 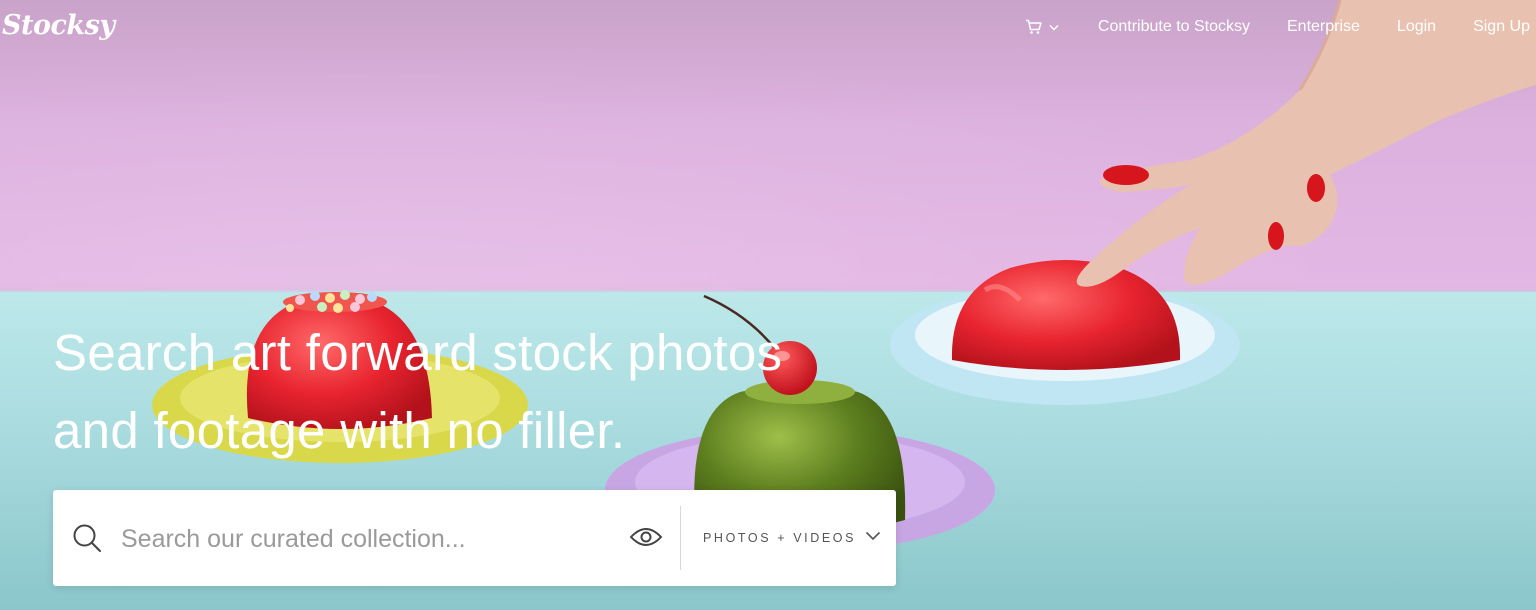 I want to click on cart-icon, so click(x=1033, y=26).